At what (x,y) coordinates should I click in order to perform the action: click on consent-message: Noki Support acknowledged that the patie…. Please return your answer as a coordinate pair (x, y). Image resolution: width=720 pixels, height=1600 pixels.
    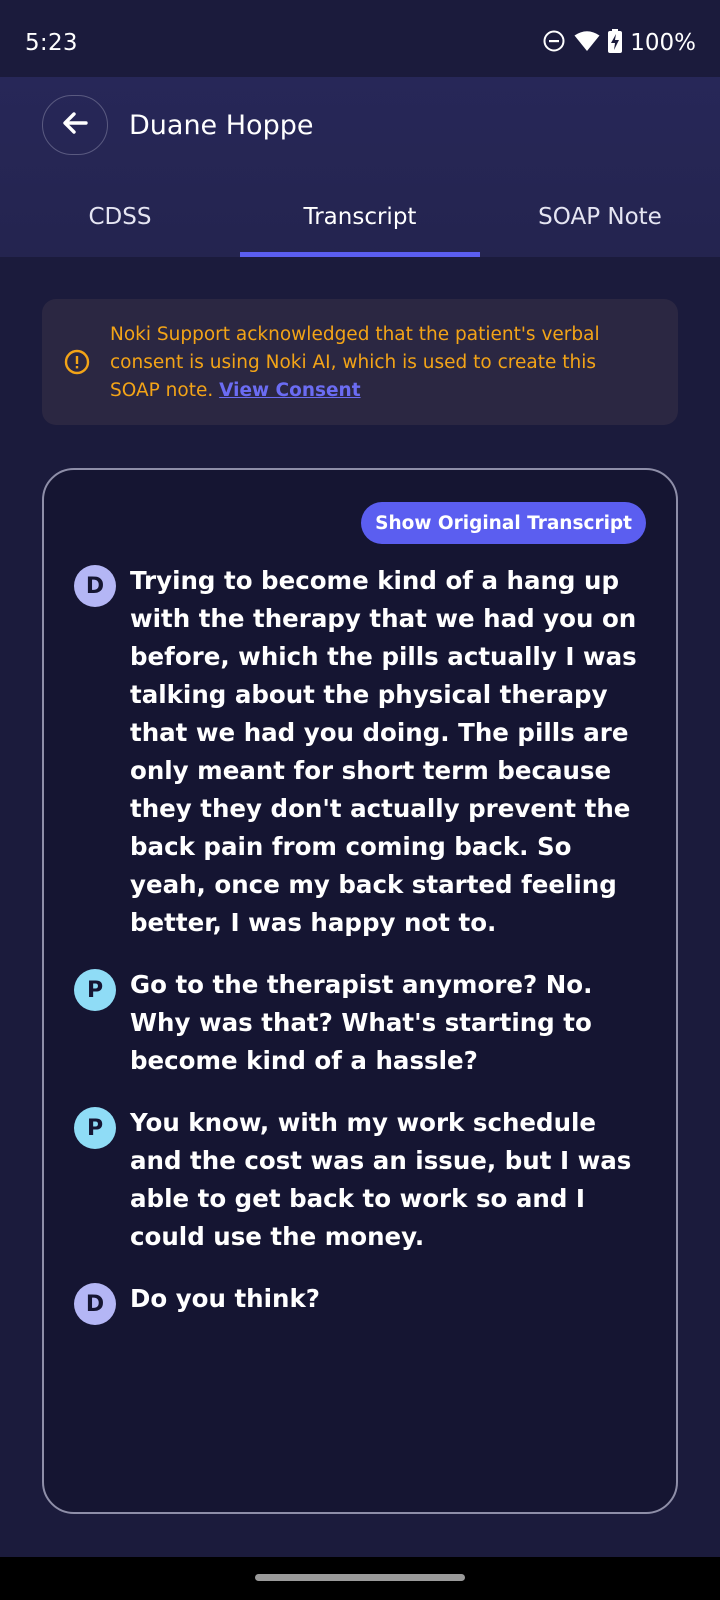
    Looking at the image, I should click on (380, 363).